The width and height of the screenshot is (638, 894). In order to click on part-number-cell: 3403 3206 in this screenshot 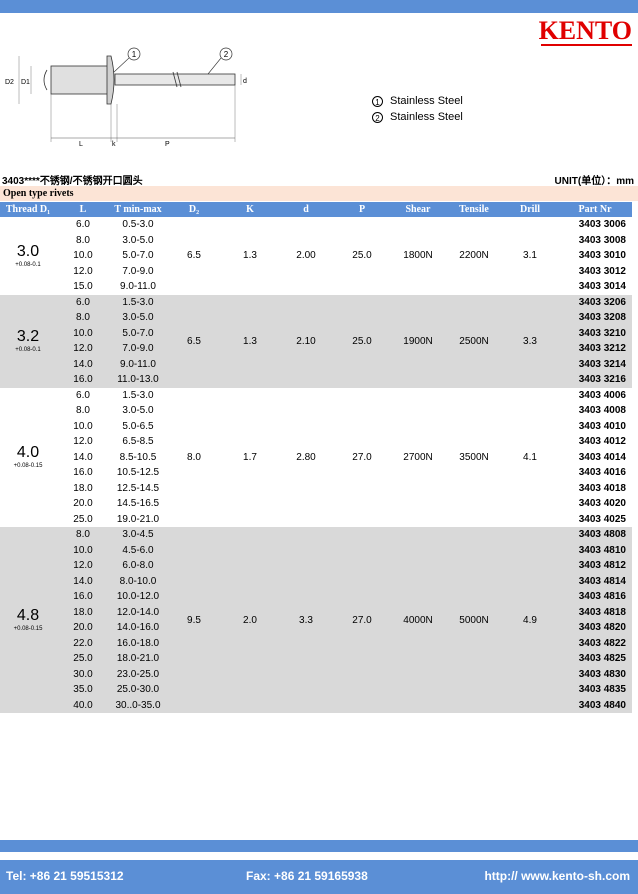, I will do `click(595, 302)`.